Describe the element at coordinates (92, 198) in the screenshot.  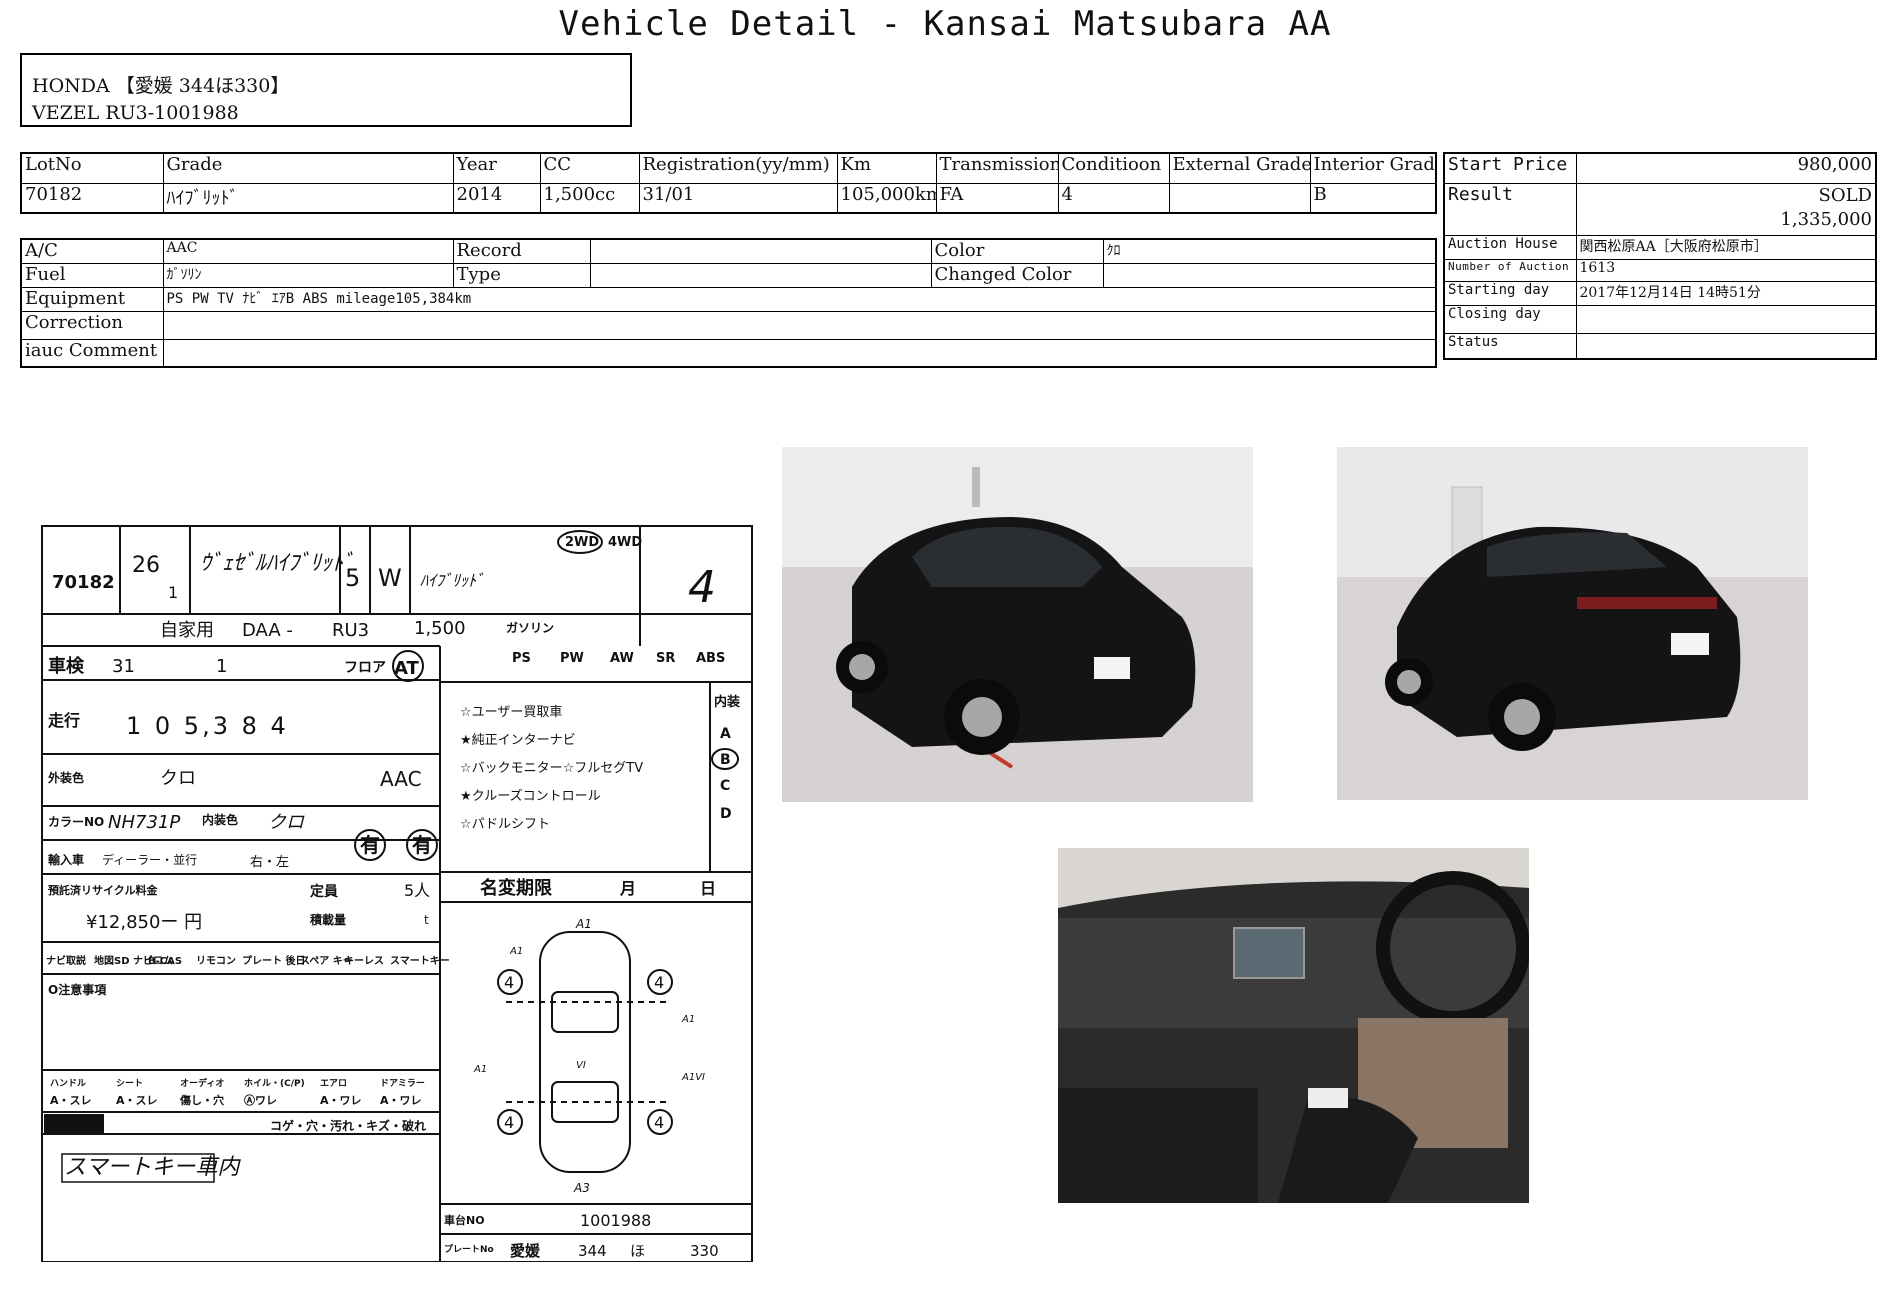
I see `value-lotno: 70182` at that location.